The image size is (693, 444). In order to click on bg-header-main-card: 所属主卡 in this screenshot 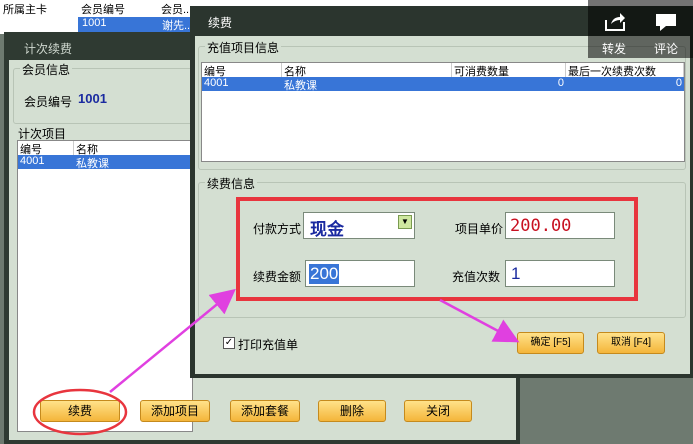, I will do `click(25, 10)`.